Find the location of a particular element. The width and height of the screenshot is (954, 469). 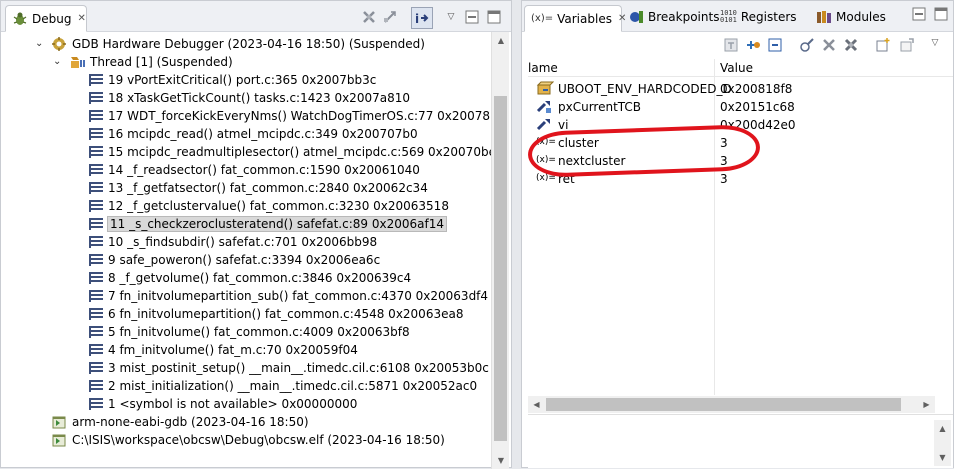

variable-row: UBOOT_ENV_HARDCODED_D 0x200818f8 is located at coordinates (740, 89).